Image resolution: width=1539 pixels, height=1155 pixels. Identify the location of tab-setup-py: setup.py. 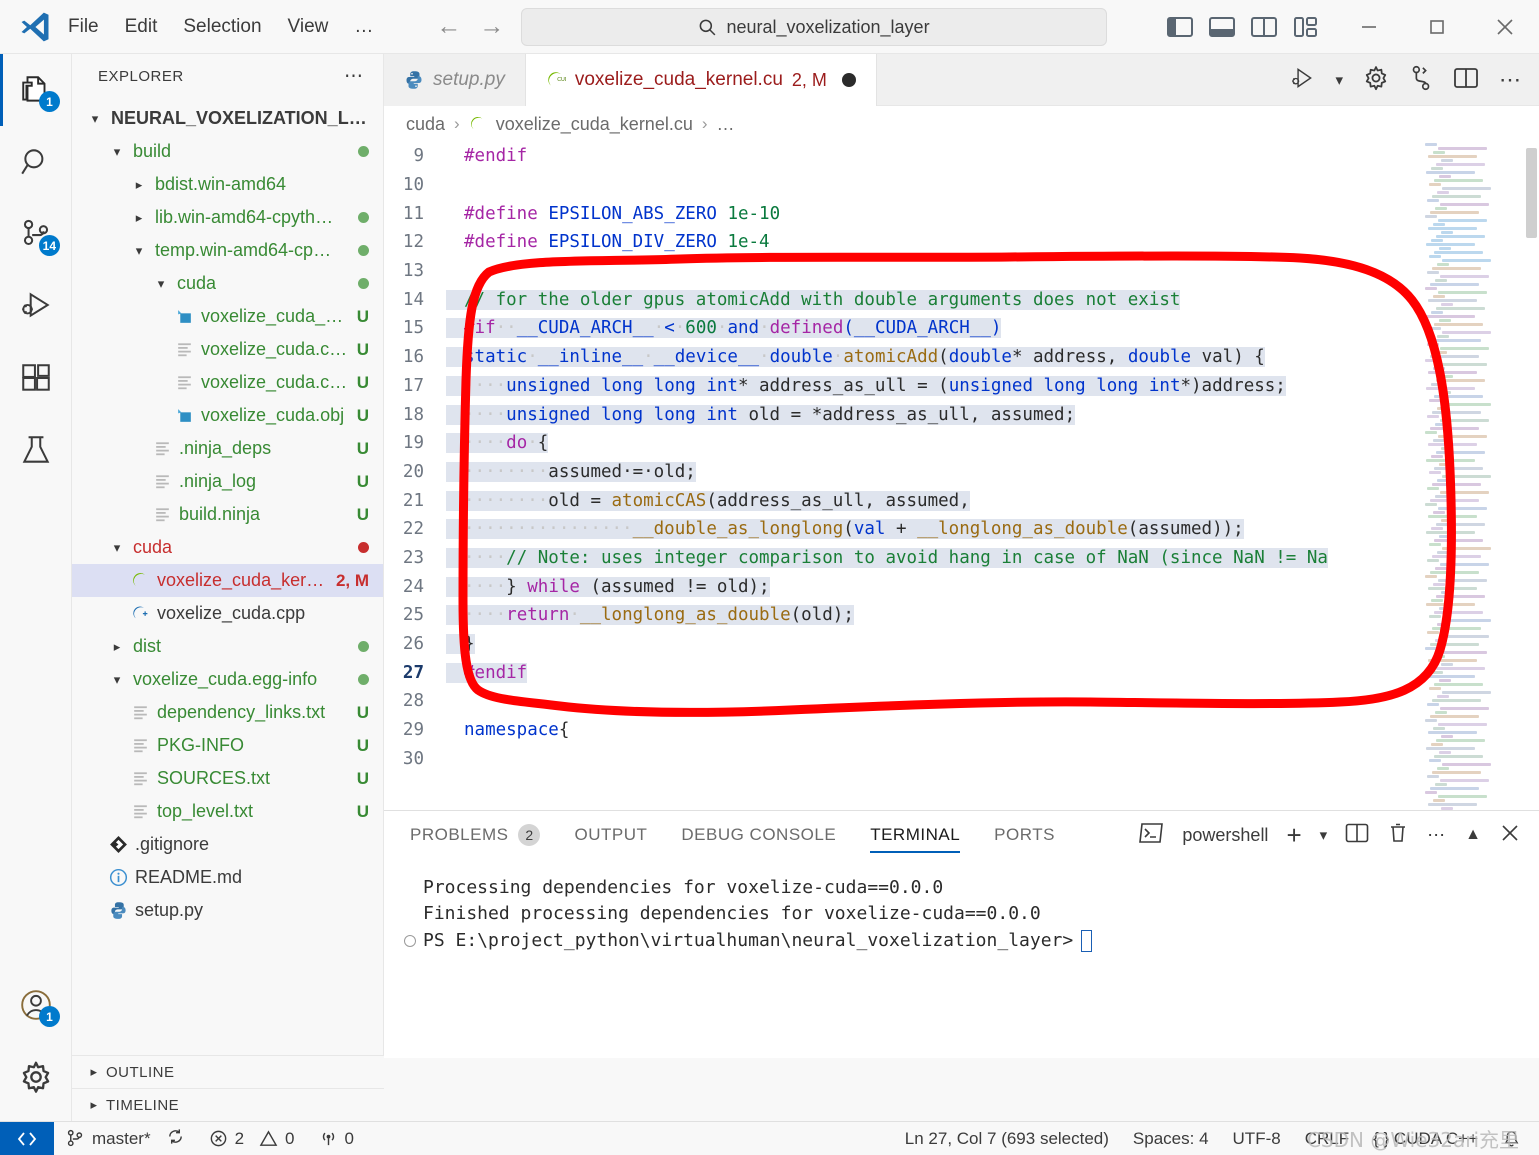
(455, 80).